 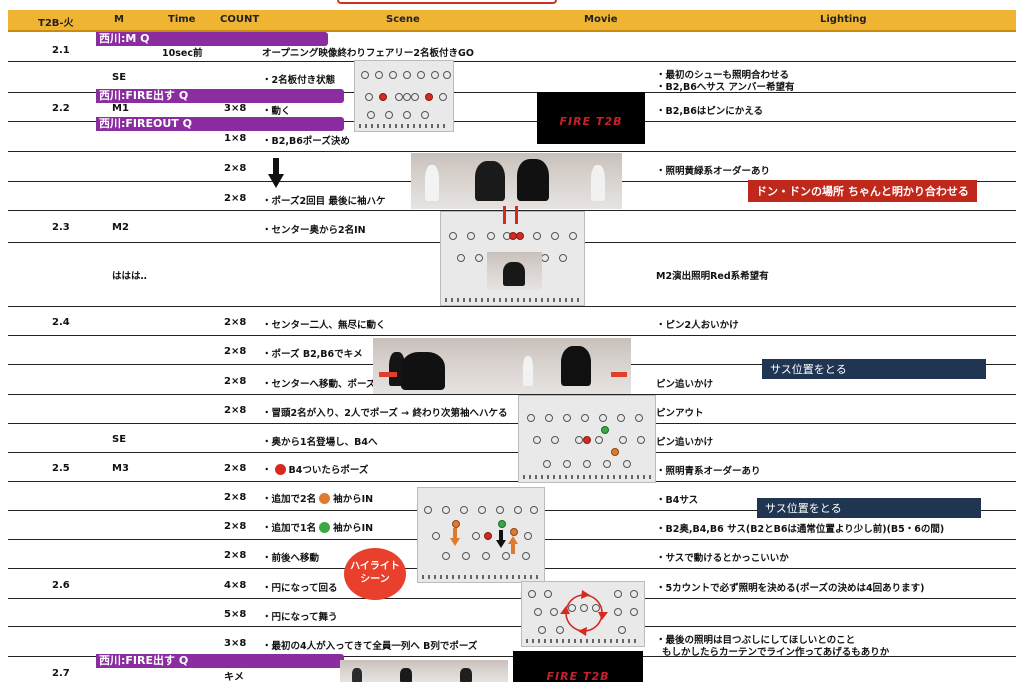 What do you see at coordinates (306, 141) in the screenshot?
I see `cell-scene: ・B2,B6ポーズ決め` at bounding box center [306, 141].